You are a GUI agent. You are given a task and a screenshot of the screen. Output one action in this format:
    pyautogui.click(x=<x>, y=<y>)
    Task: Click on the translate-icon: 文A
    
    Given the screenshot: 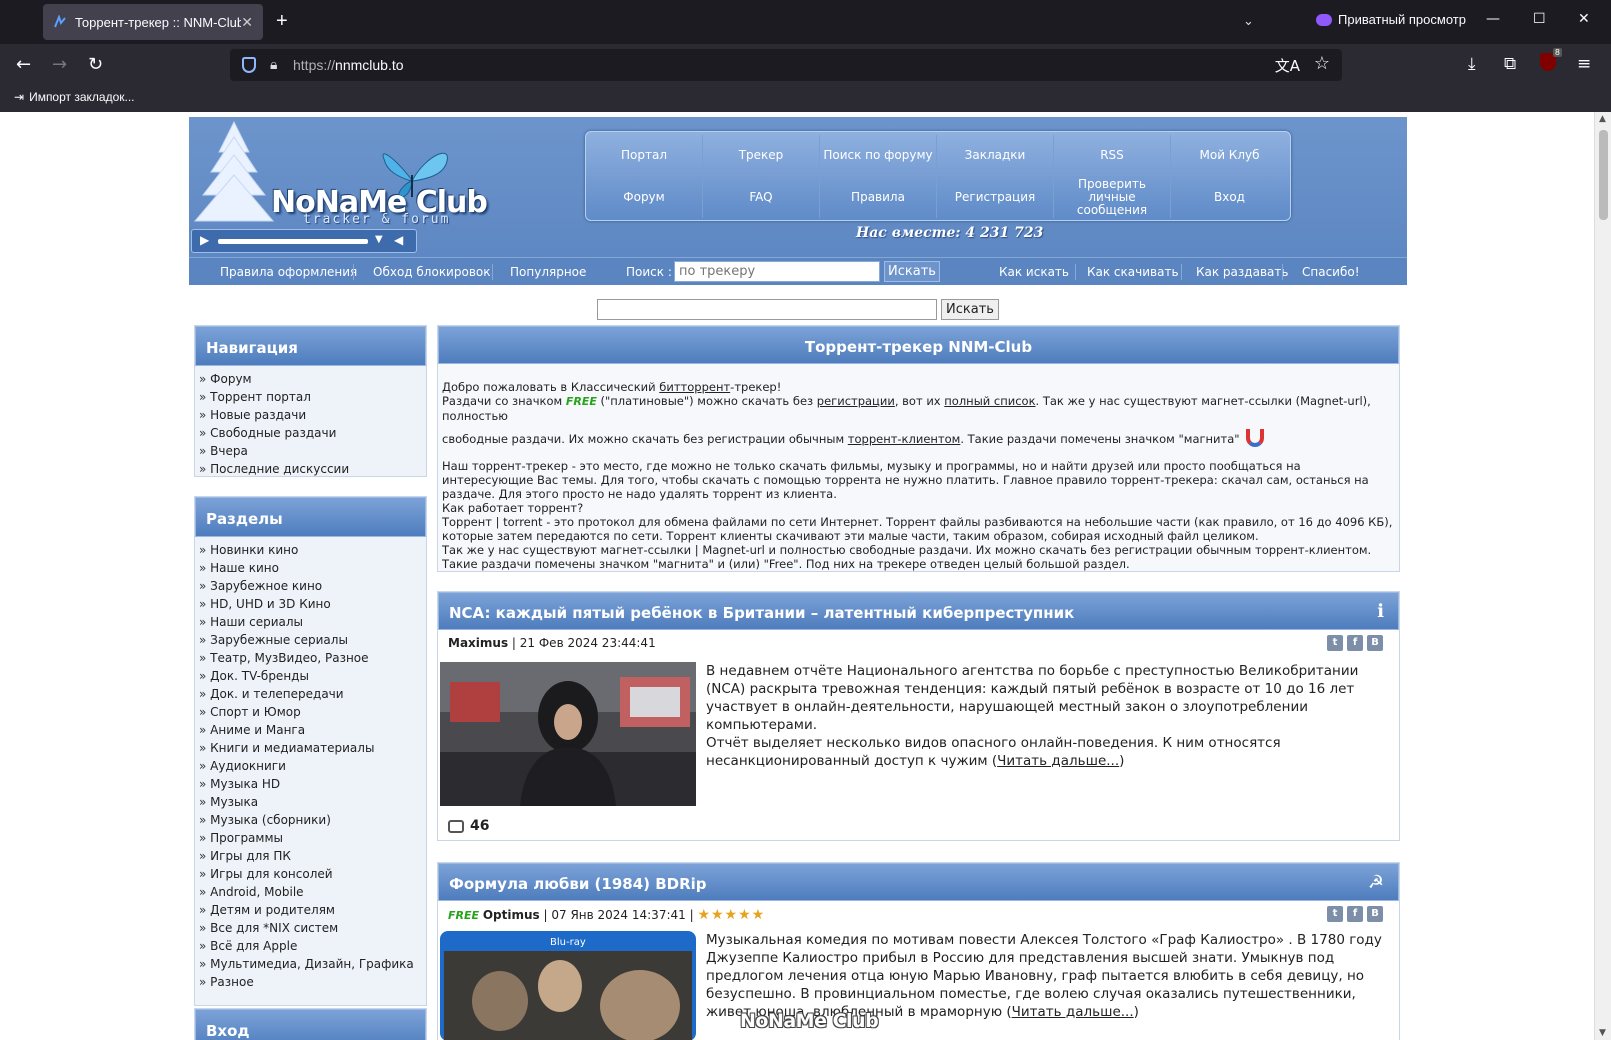 What is the action you would take?
    pyautogui.click(x=1287, y=65)
    